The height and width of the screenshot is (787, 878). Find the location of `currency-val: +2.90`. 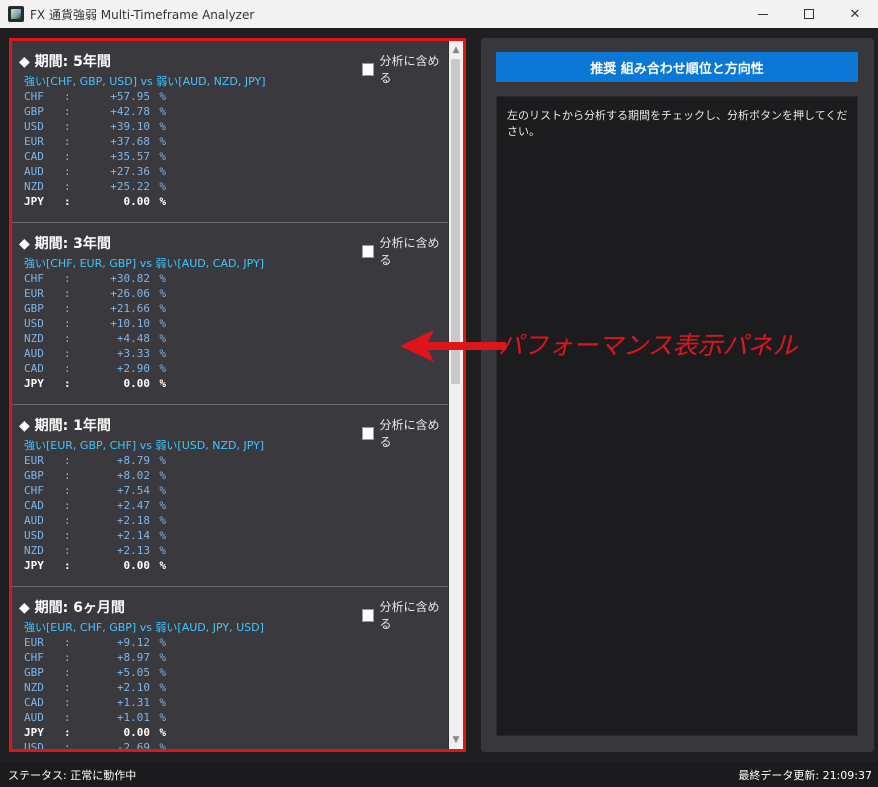

currency-val: +2.90 is located at coordinates (133, 368).